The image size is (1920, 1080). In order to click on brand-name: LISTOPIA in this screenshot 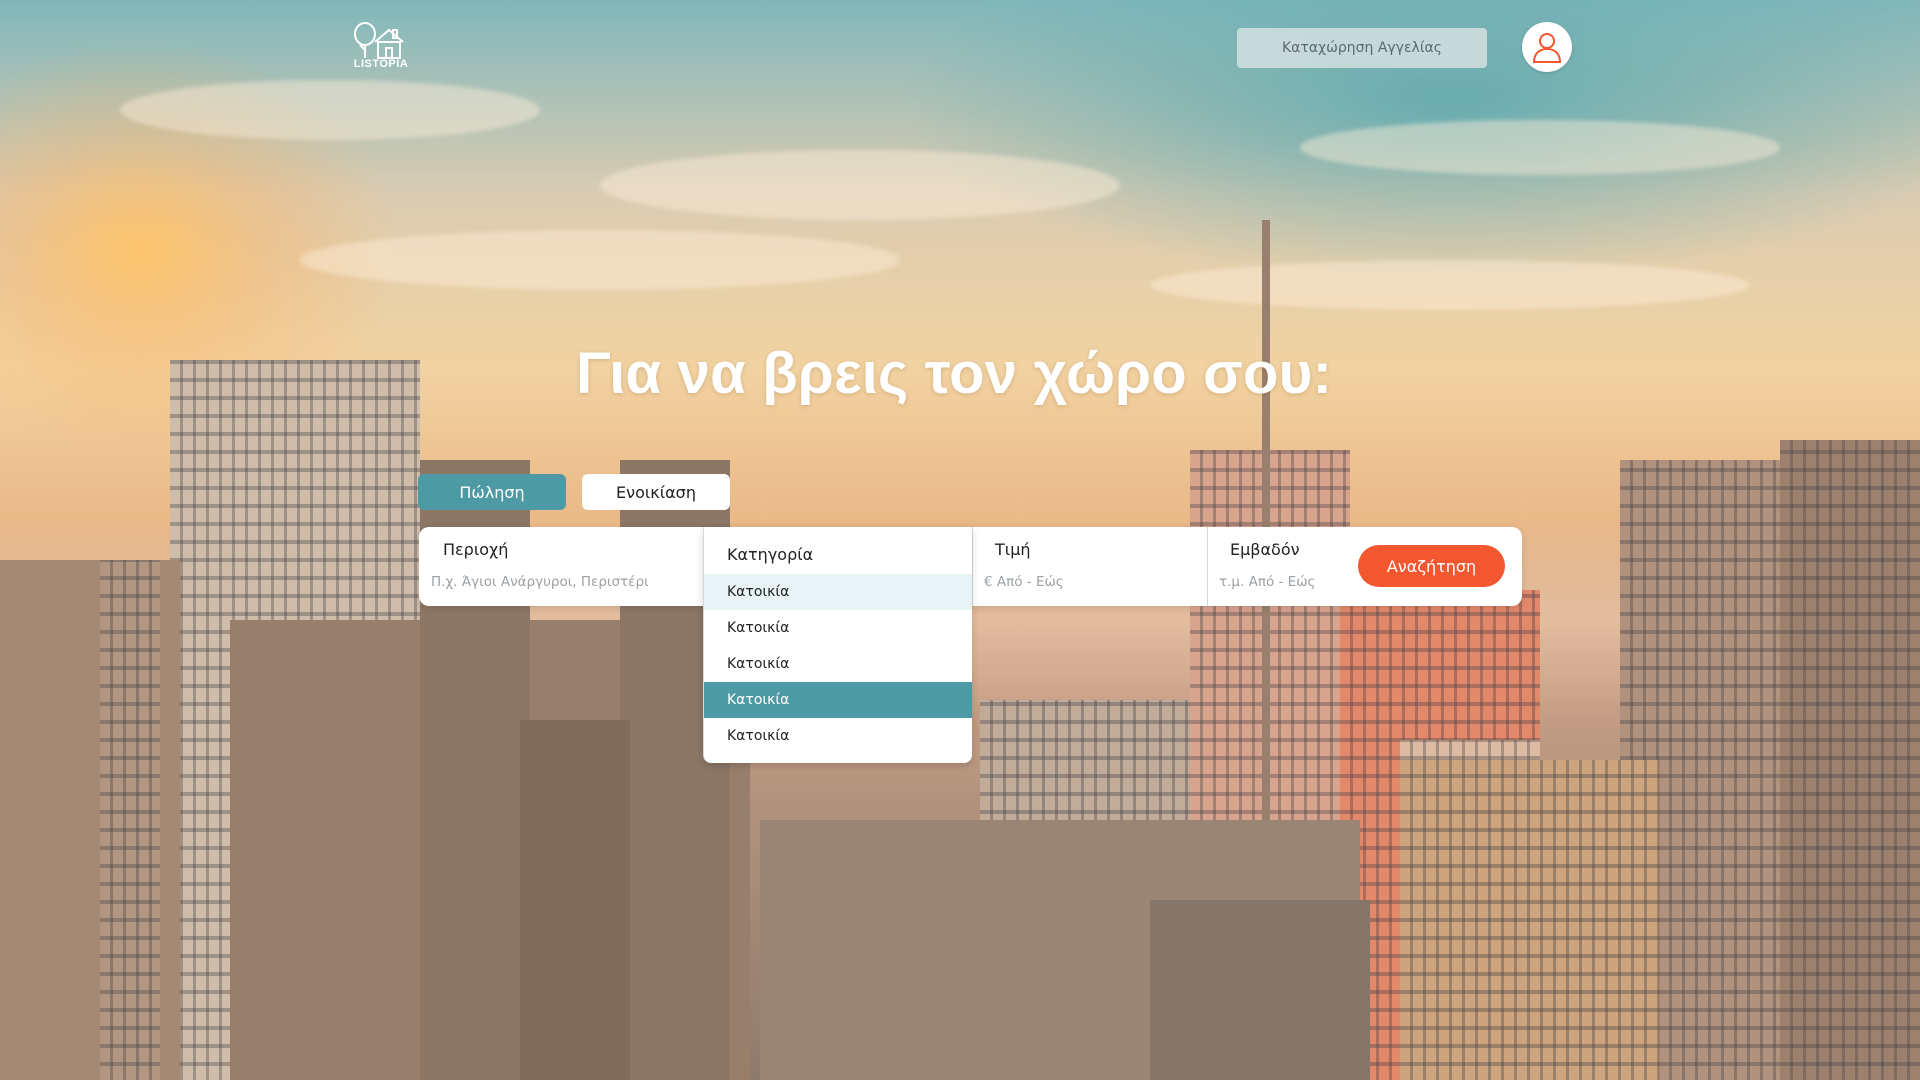, I will do `click(381, 64)`.